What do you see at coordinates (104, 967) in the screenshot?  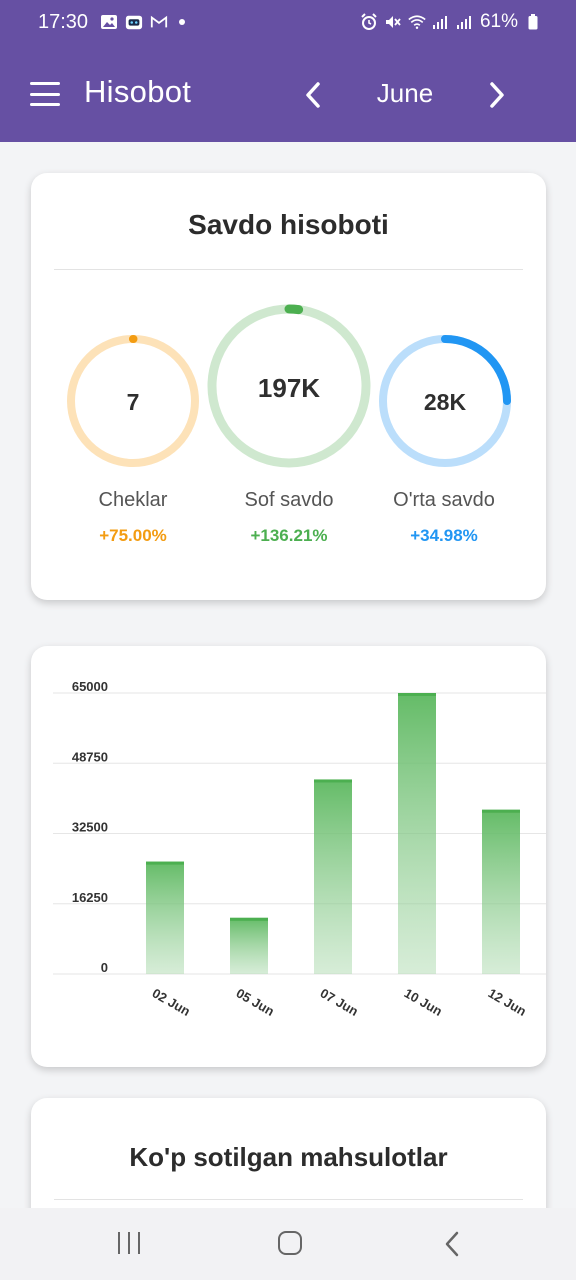 I see `y-tick-label: 0` at bounding box center [104, 967].